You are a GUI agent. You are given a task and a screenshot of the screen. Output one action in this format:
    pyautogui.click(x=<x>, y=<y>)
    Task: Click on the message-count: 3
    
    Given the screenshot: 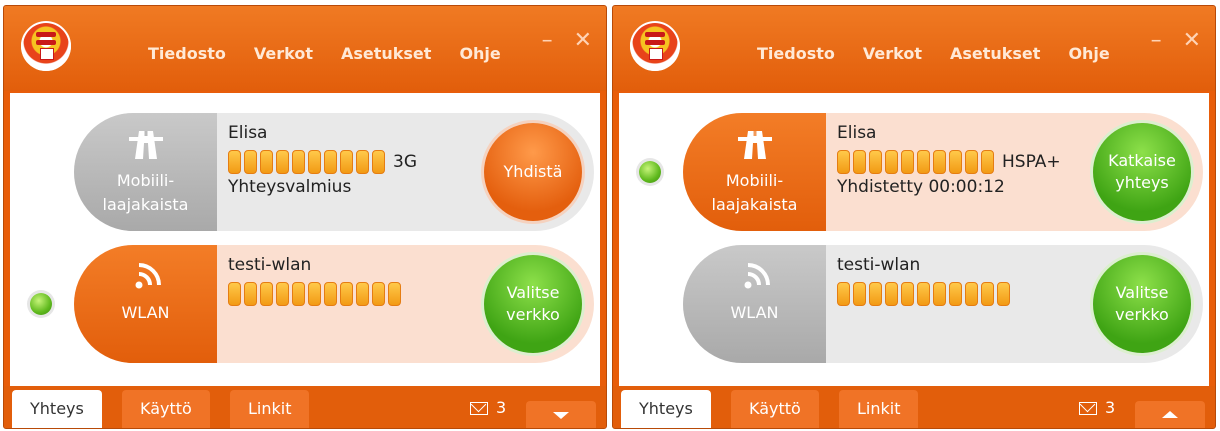 What is the action you would take?
    pyautogui.click(x=1110, y=407)
    